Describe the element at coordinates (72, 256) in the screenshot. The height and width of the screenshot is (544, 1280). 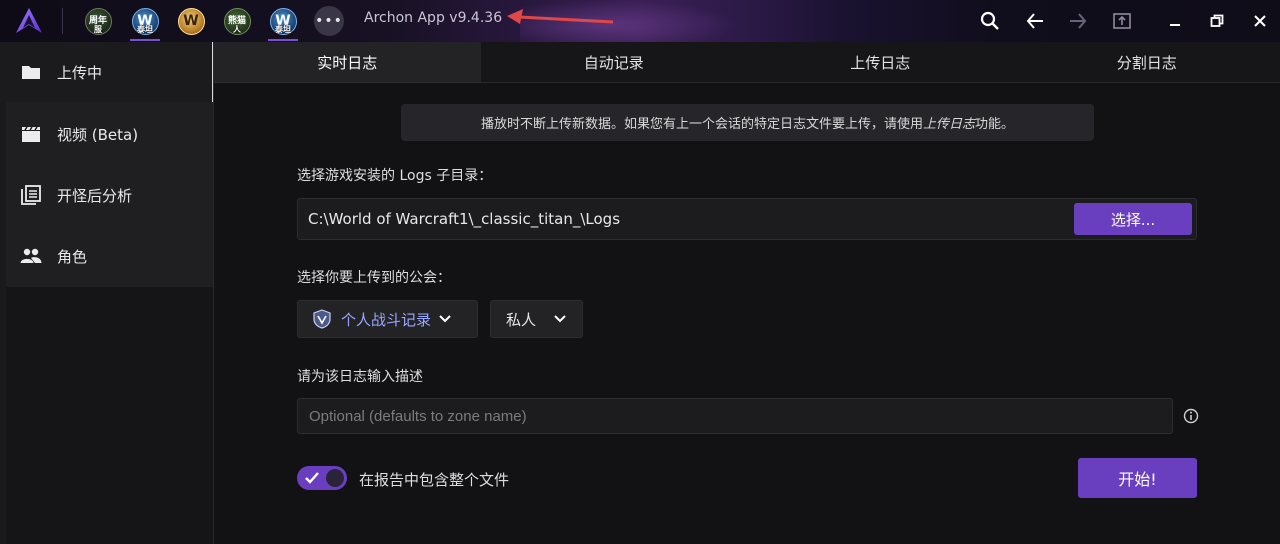
I see `sidebar-item-label: 角色` at that location.